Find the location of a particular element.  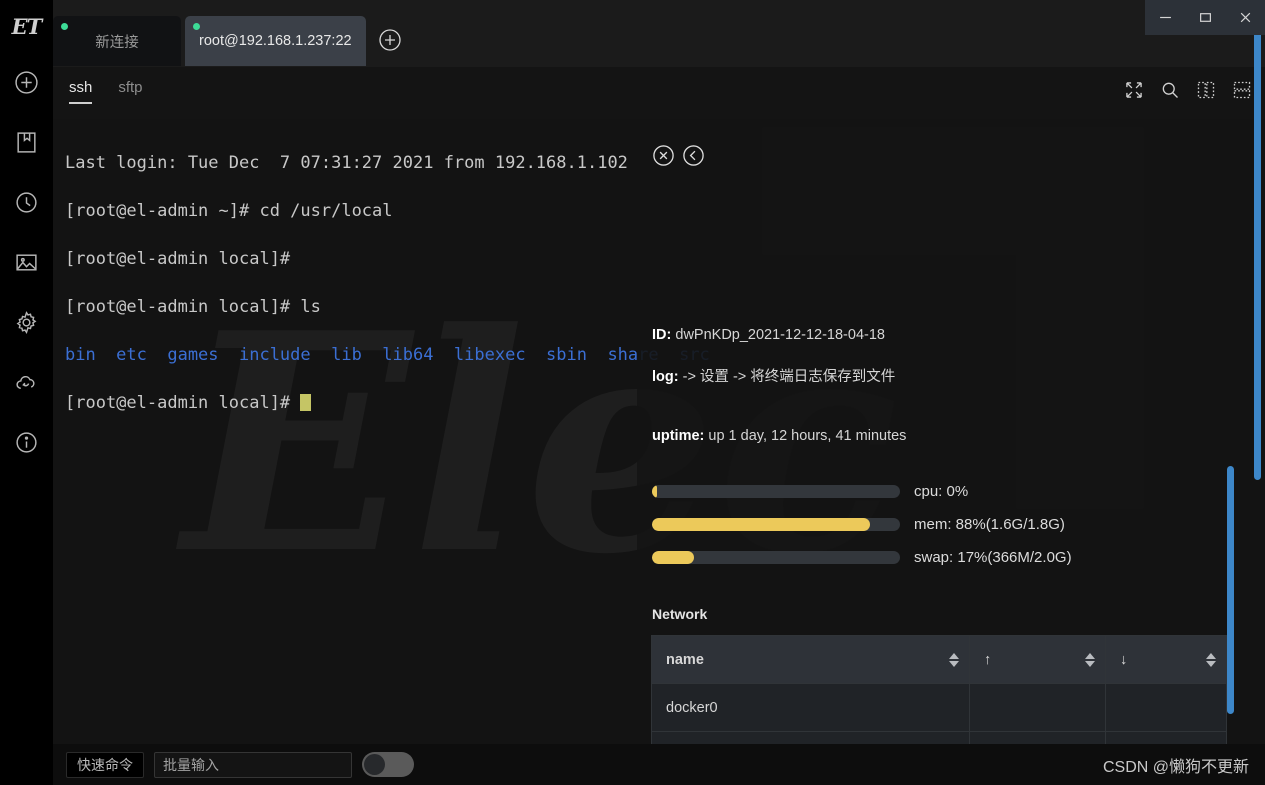

tab-ssh-session: root@192.168.1.237:22 is located at coordinates (275, 41).